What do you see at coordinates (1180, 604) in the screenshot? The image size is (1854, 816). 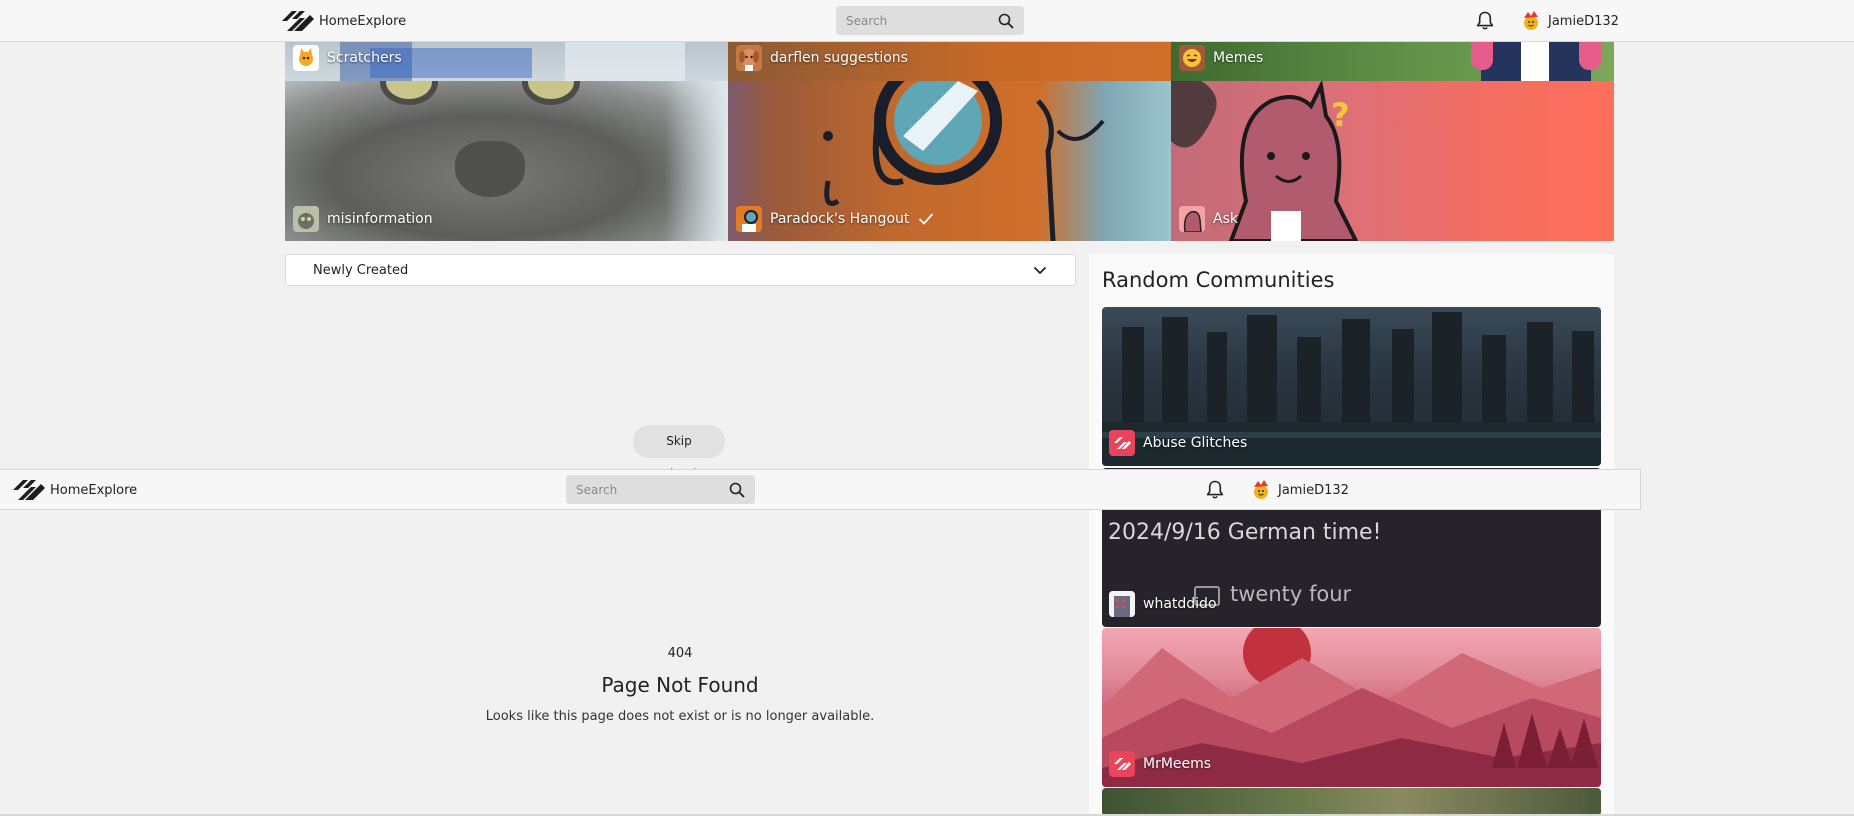 I see `community-name: whatddido` at bounding box center [1180, 604].